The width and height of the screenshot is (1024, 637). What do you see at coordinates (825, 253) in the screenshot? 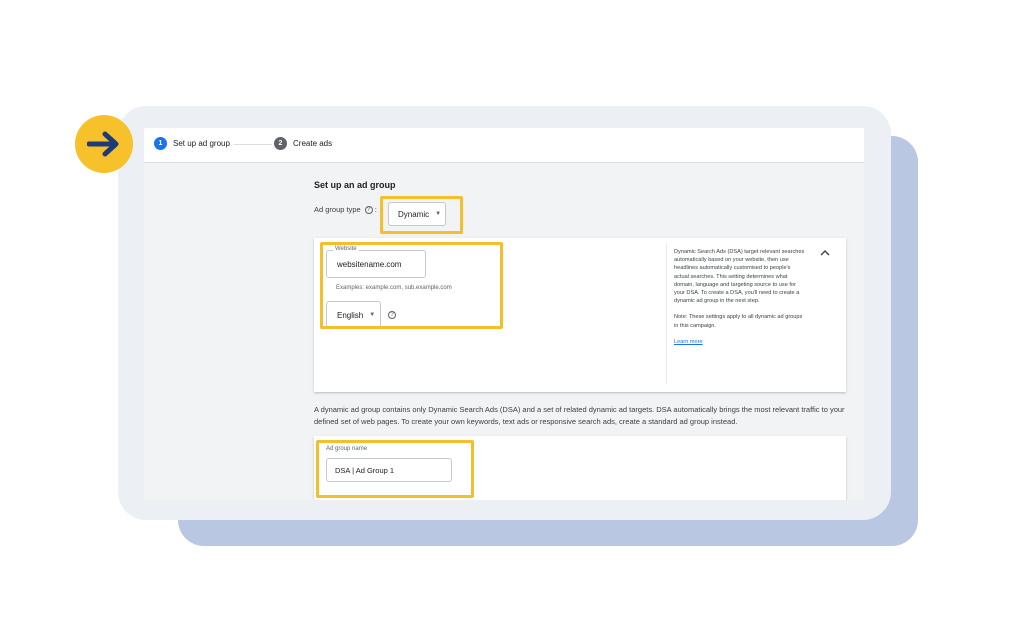
I see `chevron-up-icon` at bounding box center [825, 253].